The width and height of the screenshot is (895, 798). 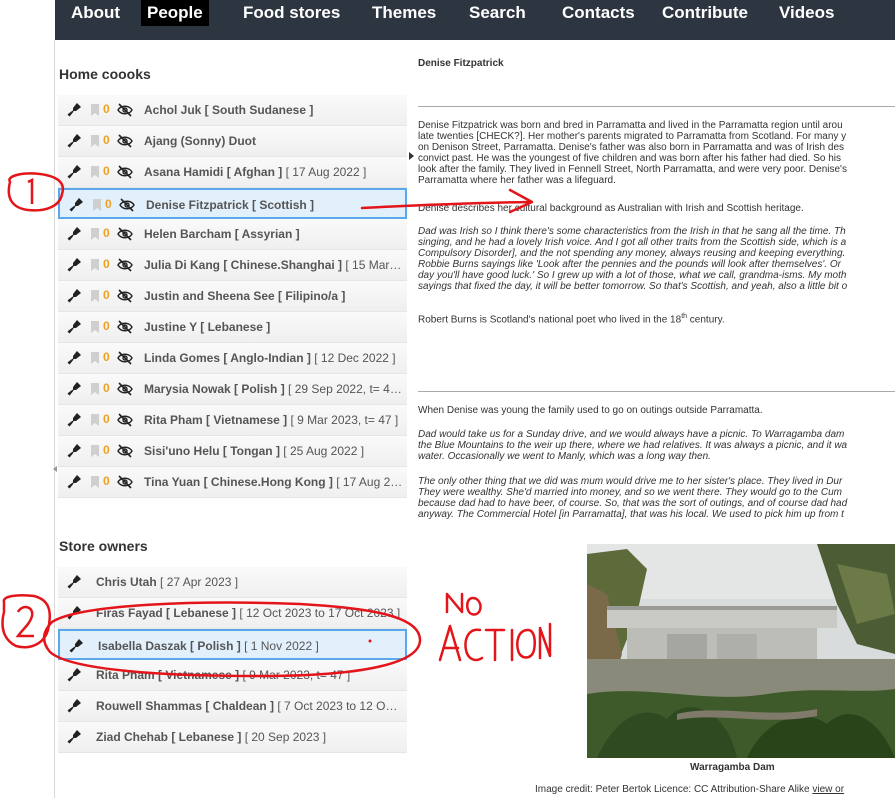 I want to click on home-cook-row: 0 Achol Juk [ South Sudanese ], so click(x=232, y=110).